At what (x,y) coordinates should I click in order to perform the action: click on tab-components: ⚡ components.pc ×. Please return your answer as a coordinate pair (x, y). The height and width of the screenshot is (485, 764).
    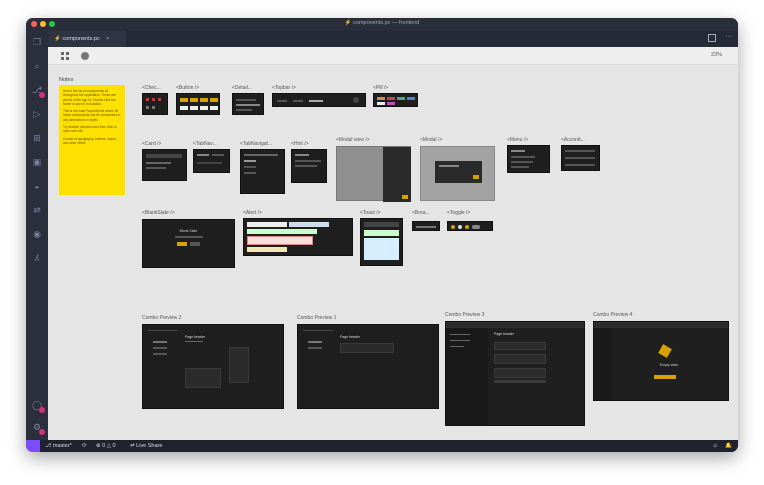
    Looking at the image, I should click on (87, 39).